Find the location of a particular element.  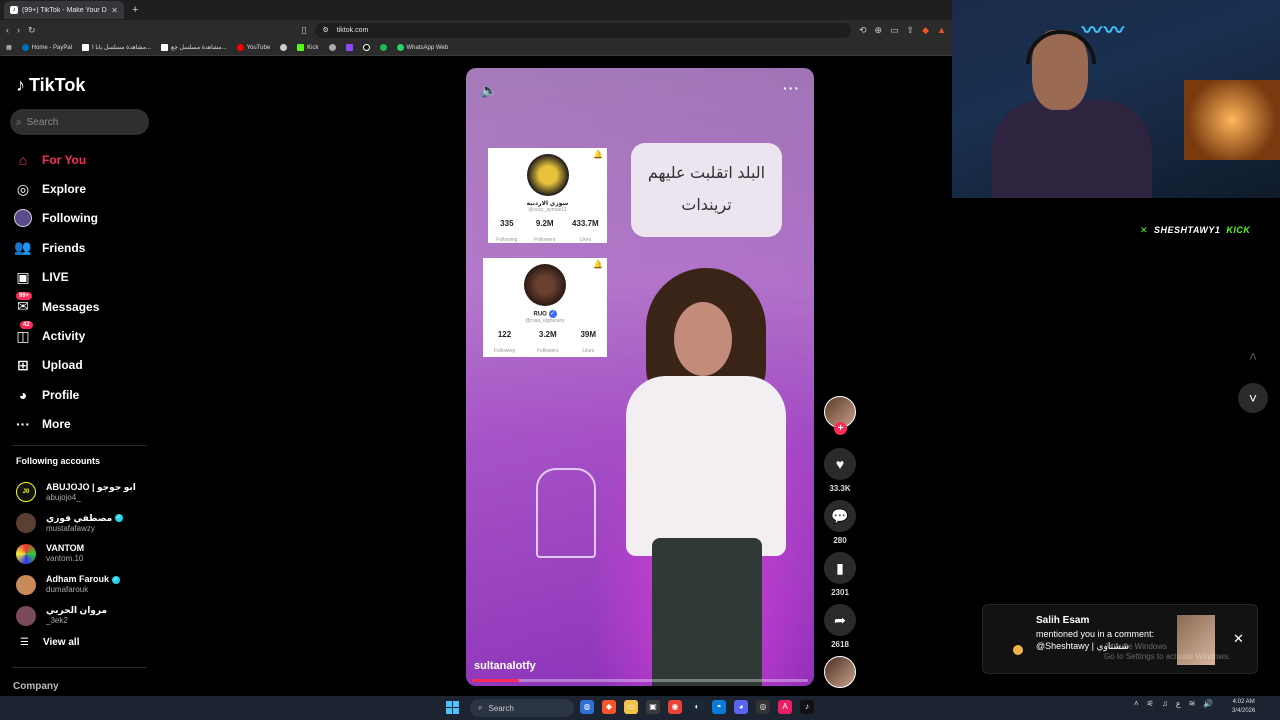

company-link: Company is located at coordinates (36, 686).